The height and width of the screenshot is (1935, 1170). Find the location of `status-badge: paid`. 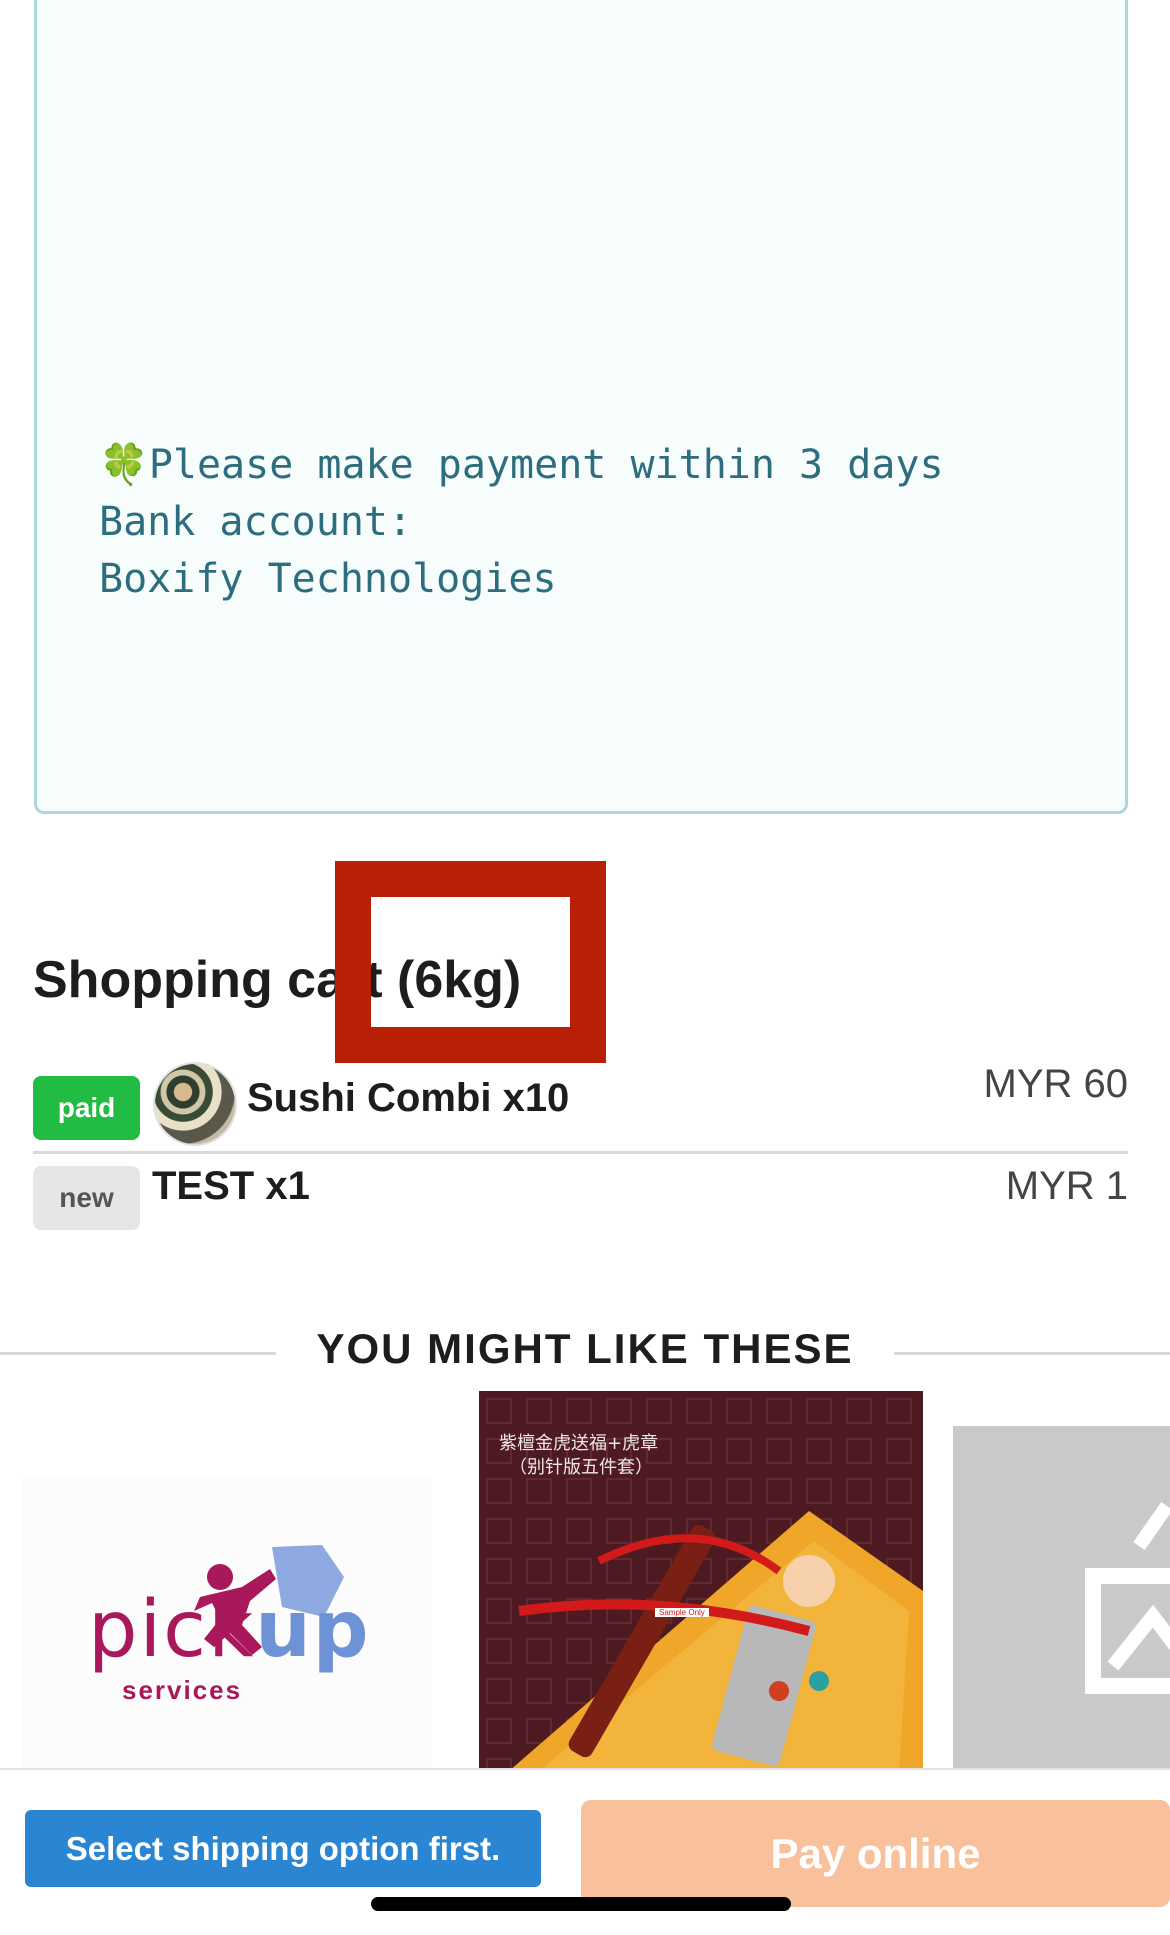

status-badge: paid is located at coordinates (86, 1108).